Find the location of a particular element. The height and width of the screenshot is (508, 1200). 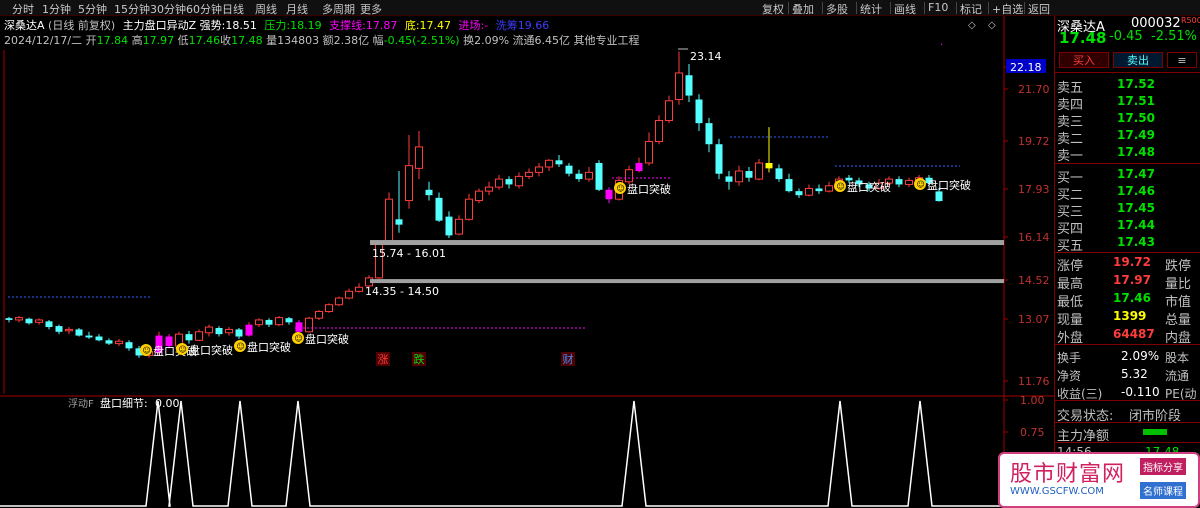

buy-button: 买入 is located at coordinates (1084, 60).